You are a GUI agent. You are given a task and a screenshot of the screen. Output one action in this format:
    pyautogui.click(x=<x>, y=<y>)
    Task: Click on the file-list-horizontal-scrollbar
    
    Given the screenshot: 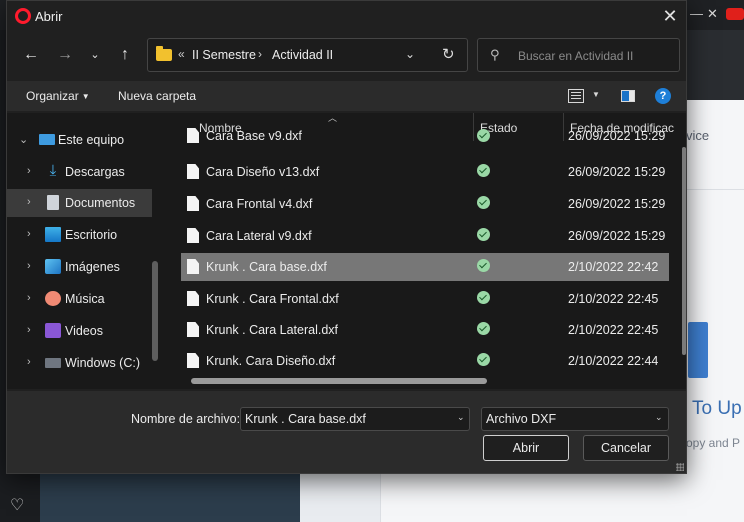 What is the action you would take?
    pyautogui.click(x=339, y=381)
    